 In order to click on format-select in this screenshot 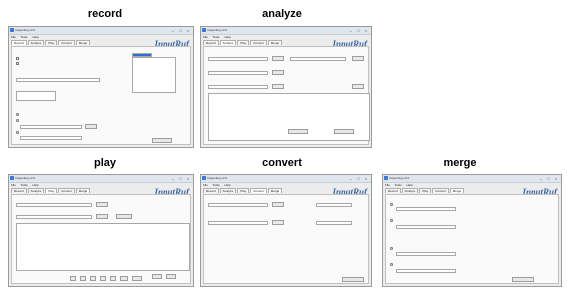, I will do `click(238, 87)`.